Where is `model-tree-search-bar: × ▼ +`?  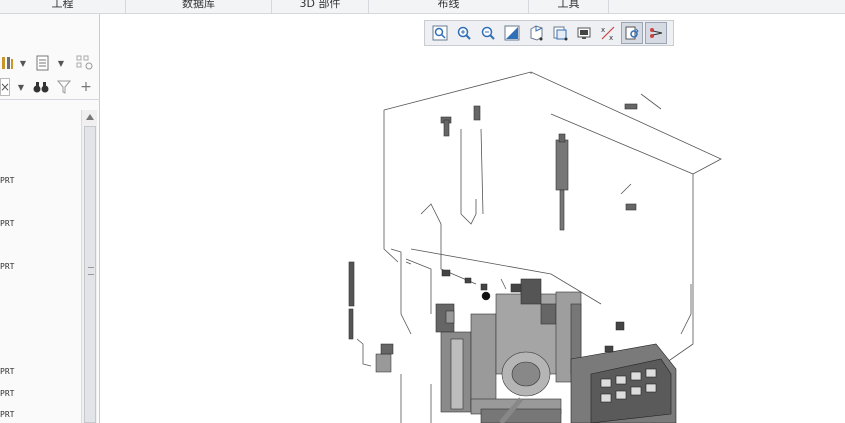 model-tree-search-bar: × ▼ + is located at coordinates (50, 89).